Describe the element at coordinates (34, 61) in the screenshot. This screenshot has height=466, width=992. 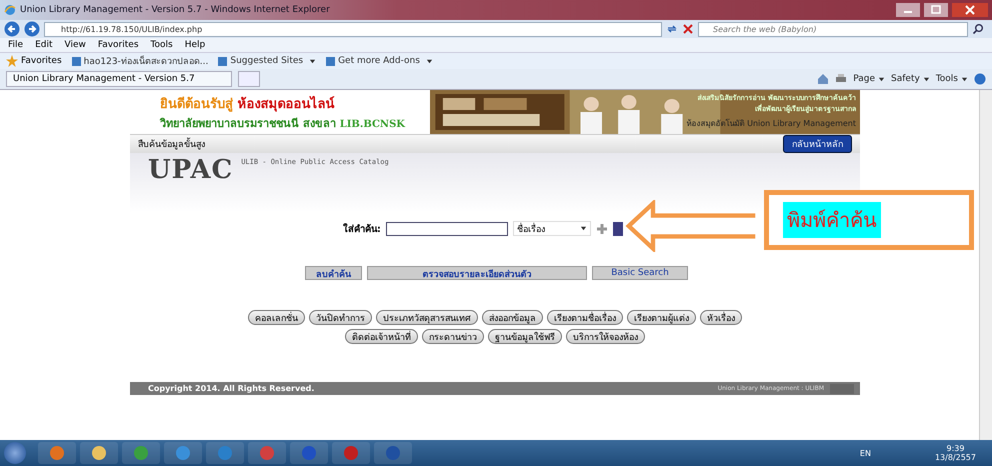
I see `favorites-button: Favorites` at that location.